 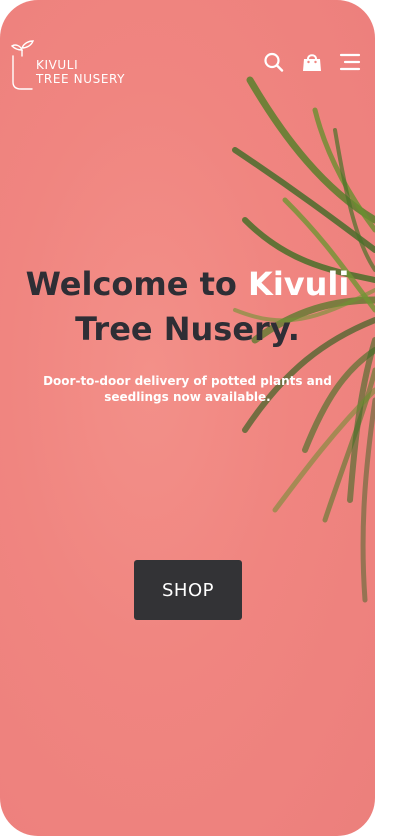 I want to click on hero-title-accent: Kivuli, so click(x=299, y=284).